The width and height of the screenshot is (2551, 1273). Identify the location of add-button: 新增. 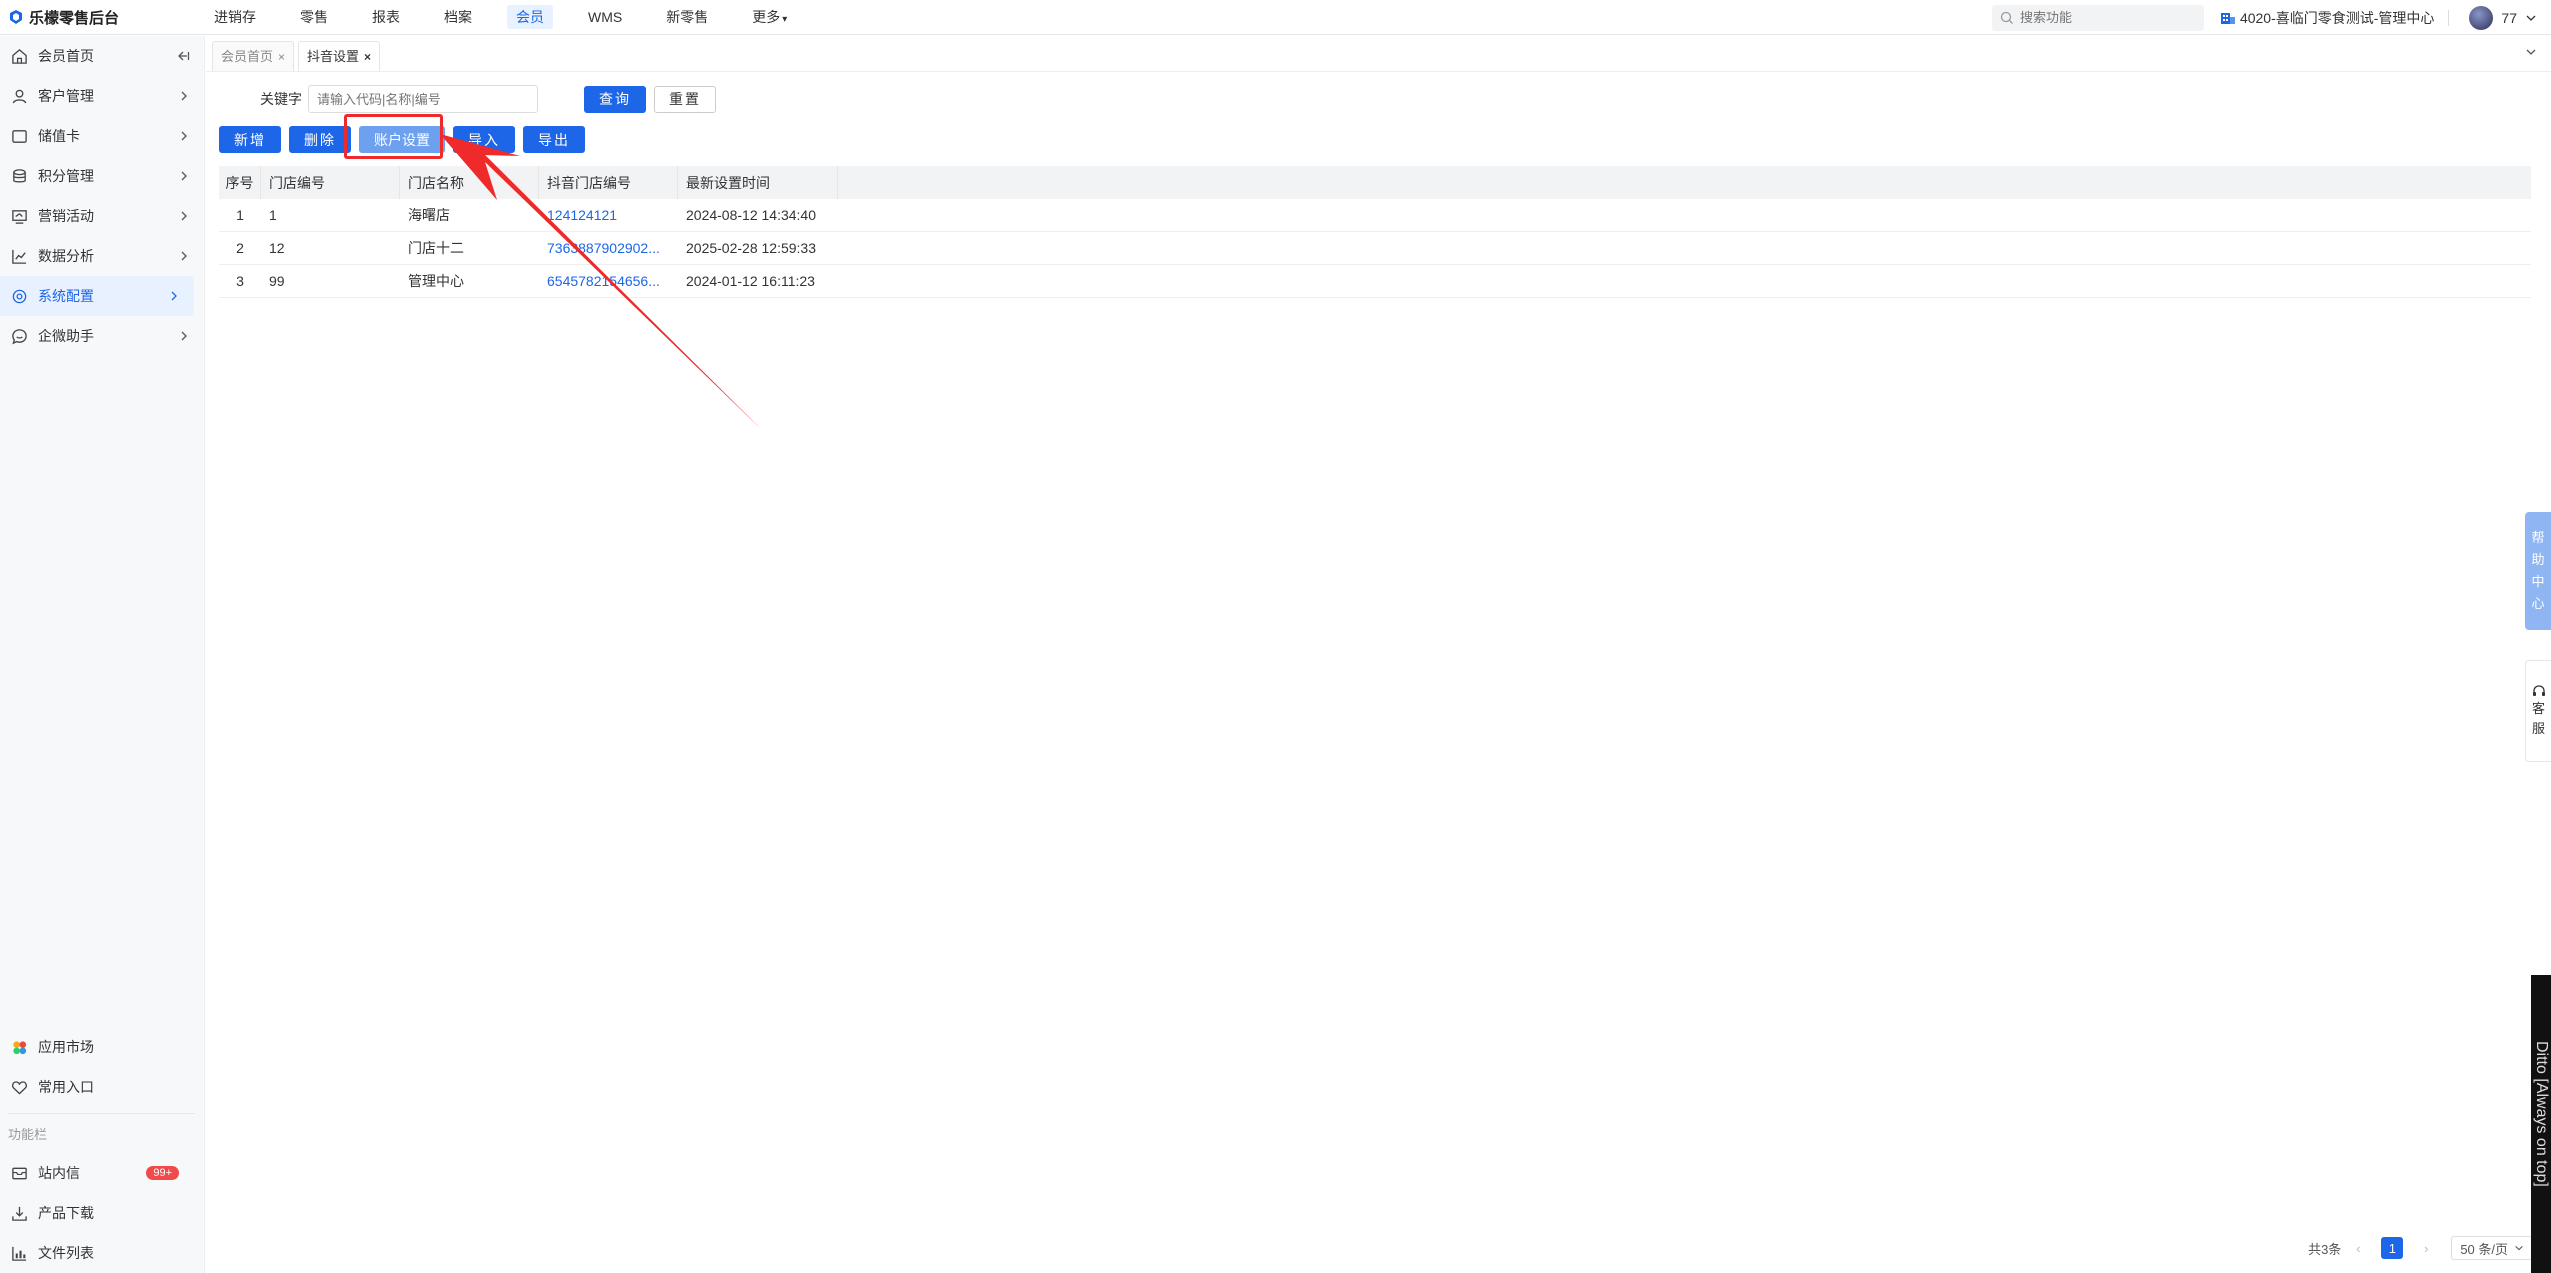
(250, 139).